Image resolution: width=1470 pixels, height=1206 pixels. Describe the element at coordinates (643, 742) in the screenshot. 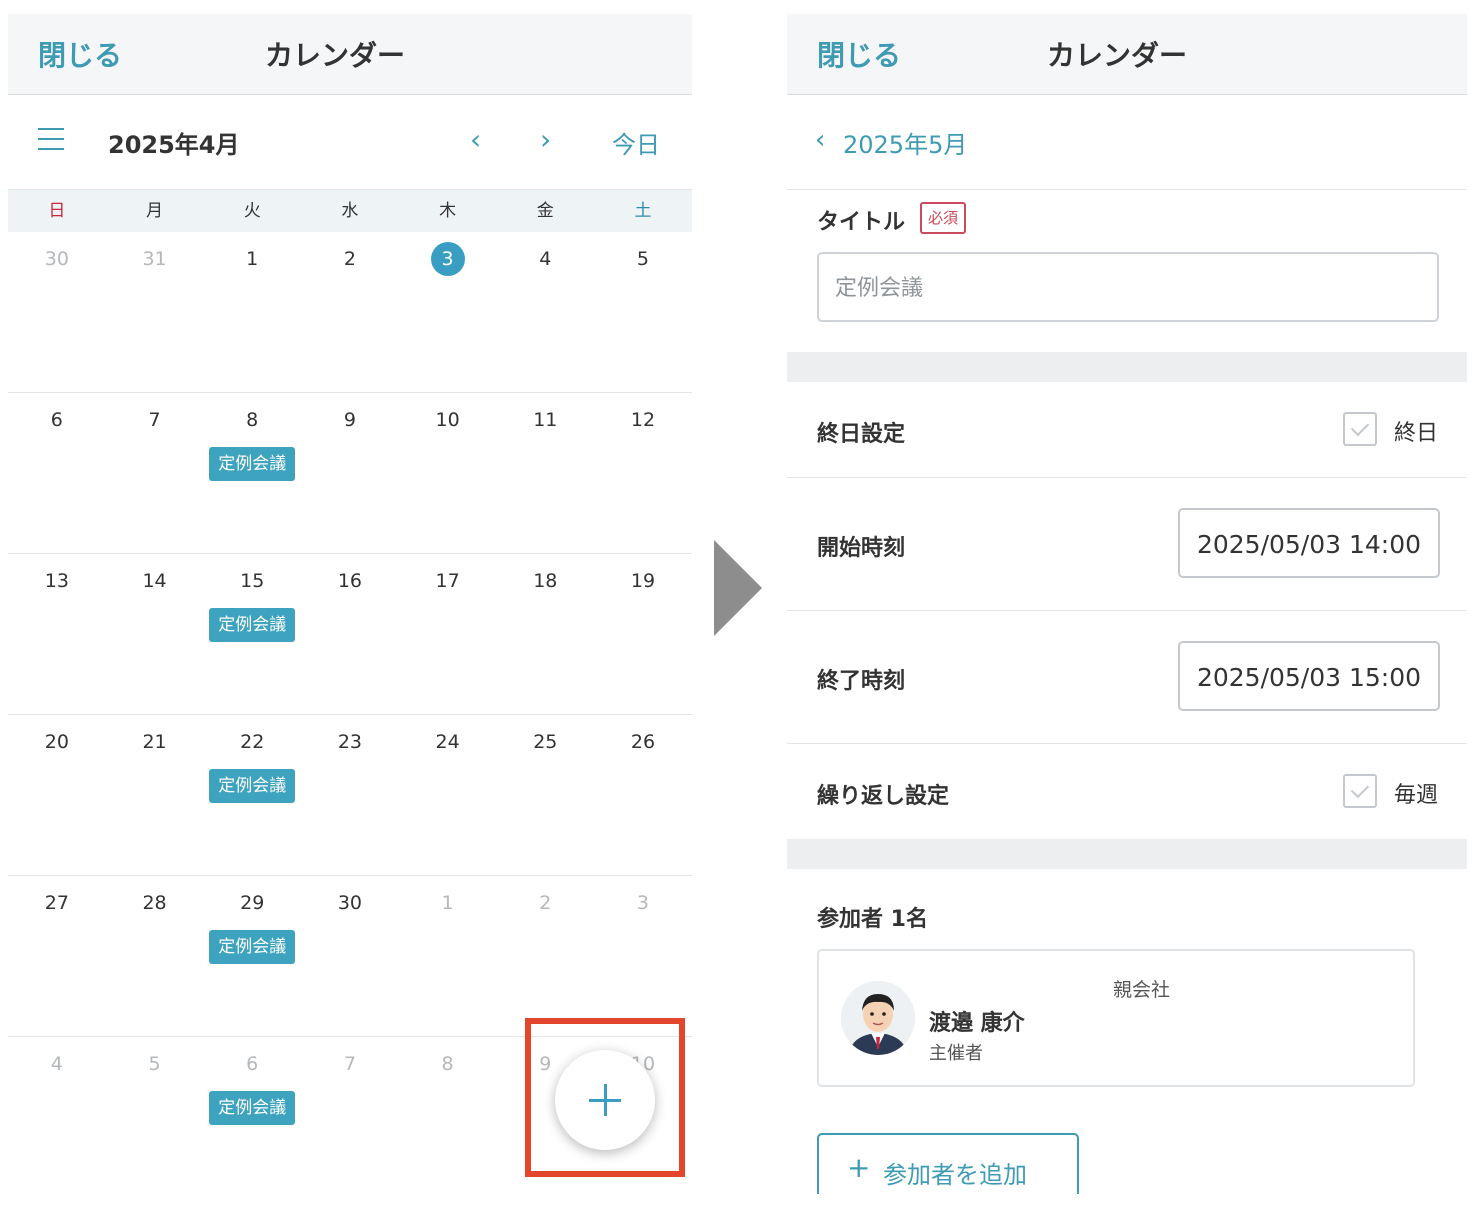

I see `day-number: 26` at that location.